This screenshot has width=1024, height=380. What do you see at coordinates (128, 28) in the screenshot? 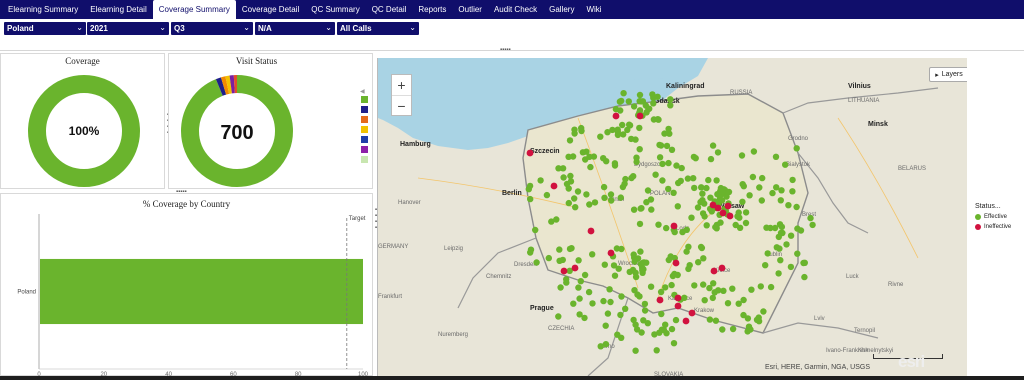
I see `year-select: 2021 ⌄` at bounding box center [128, 28].